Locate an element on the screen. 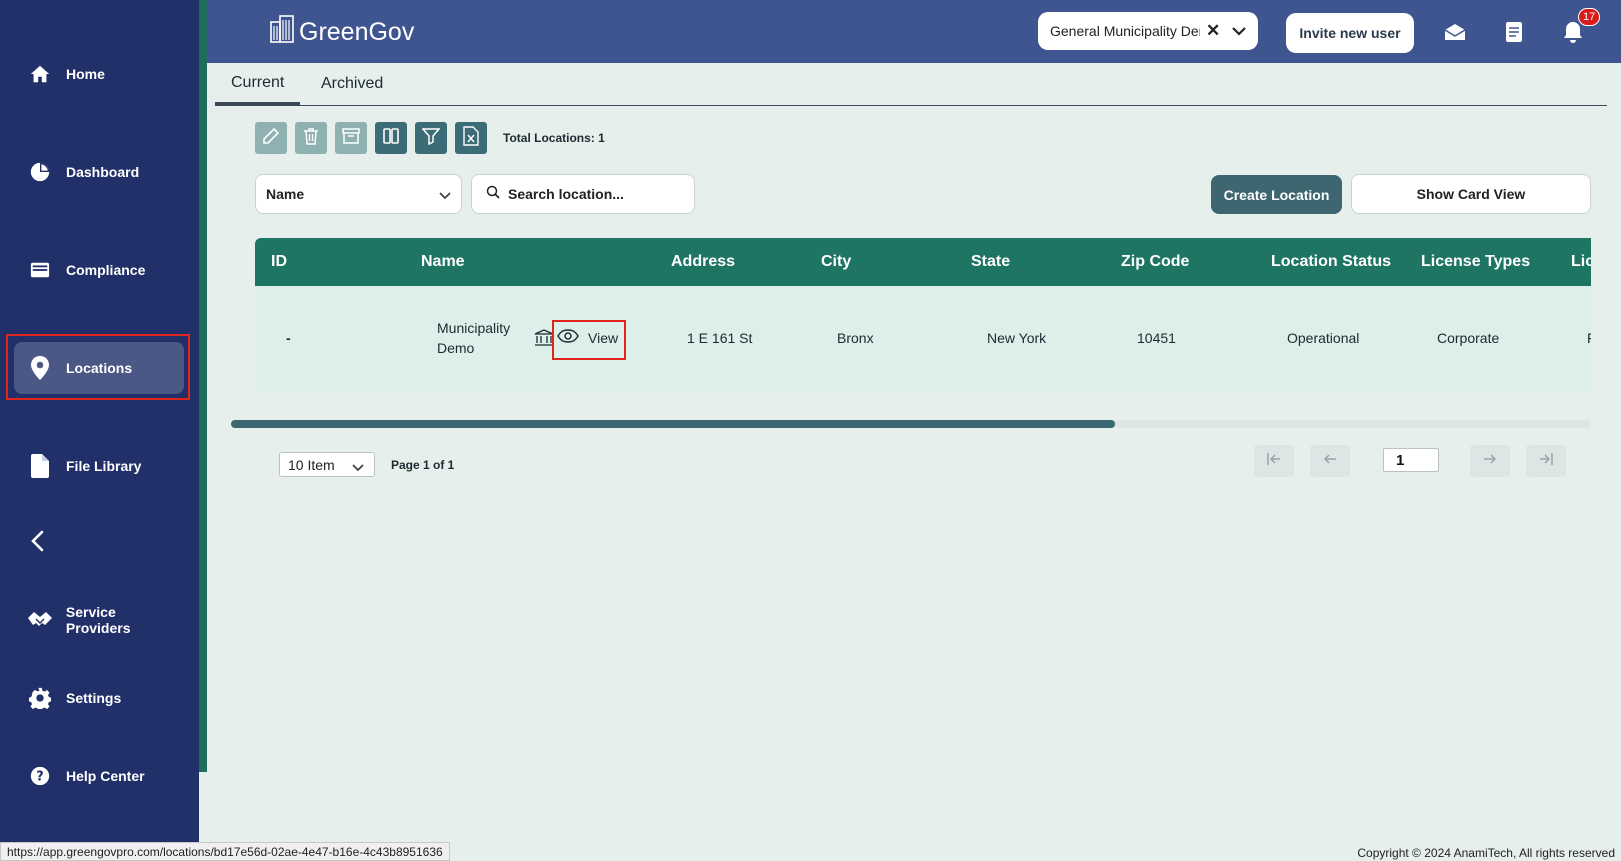 The image size is (1621, 861). search-icon is located at coordinates (493, 194).